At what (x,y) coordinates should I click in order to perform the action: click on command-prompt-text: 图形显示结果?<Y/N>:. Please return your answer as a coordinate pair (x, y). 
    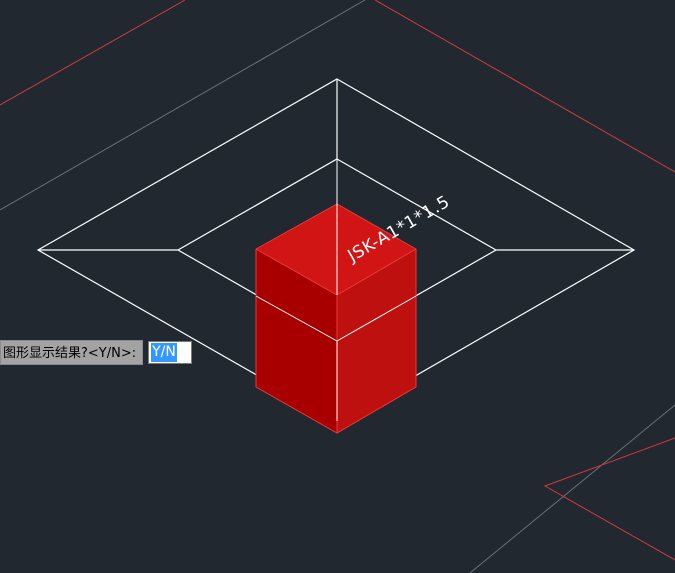
    Looking at the image, I should click on (72, 352).